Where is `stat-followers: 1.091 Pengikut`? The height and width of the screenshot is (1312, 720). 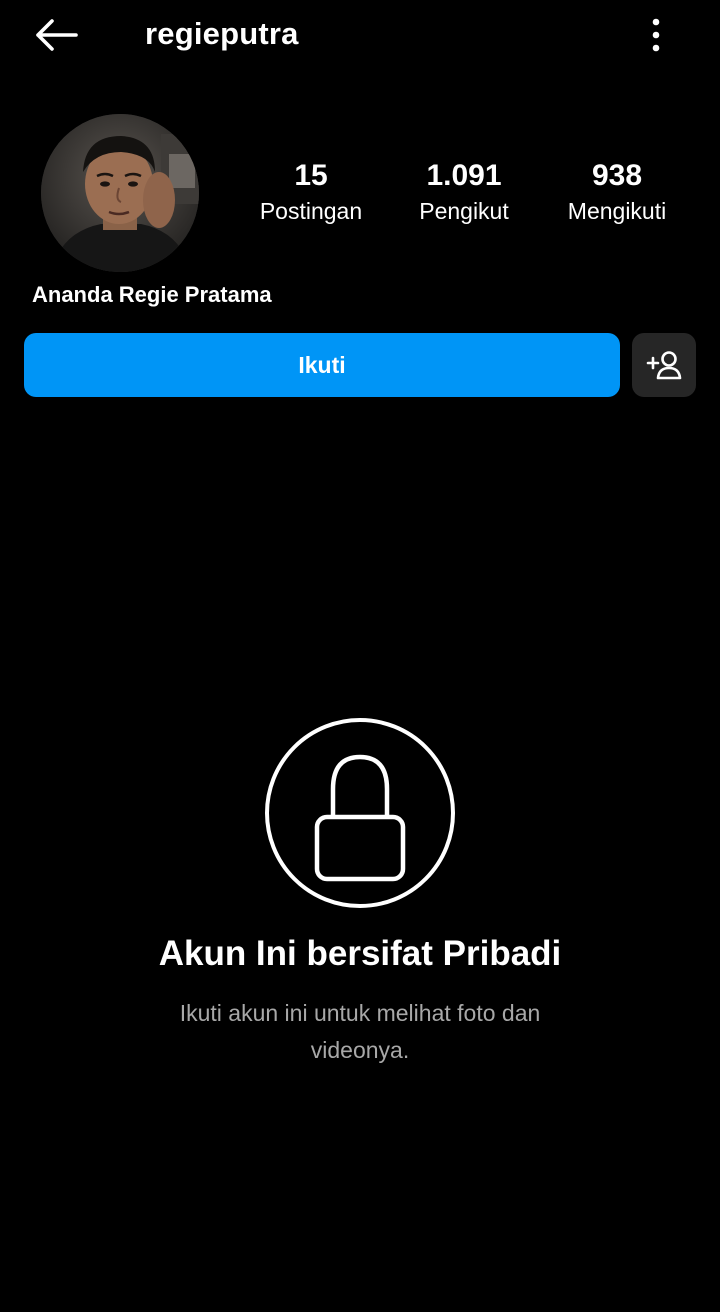 stat-followers: 1.091 Pengikut is located at coordinates (464, 191).